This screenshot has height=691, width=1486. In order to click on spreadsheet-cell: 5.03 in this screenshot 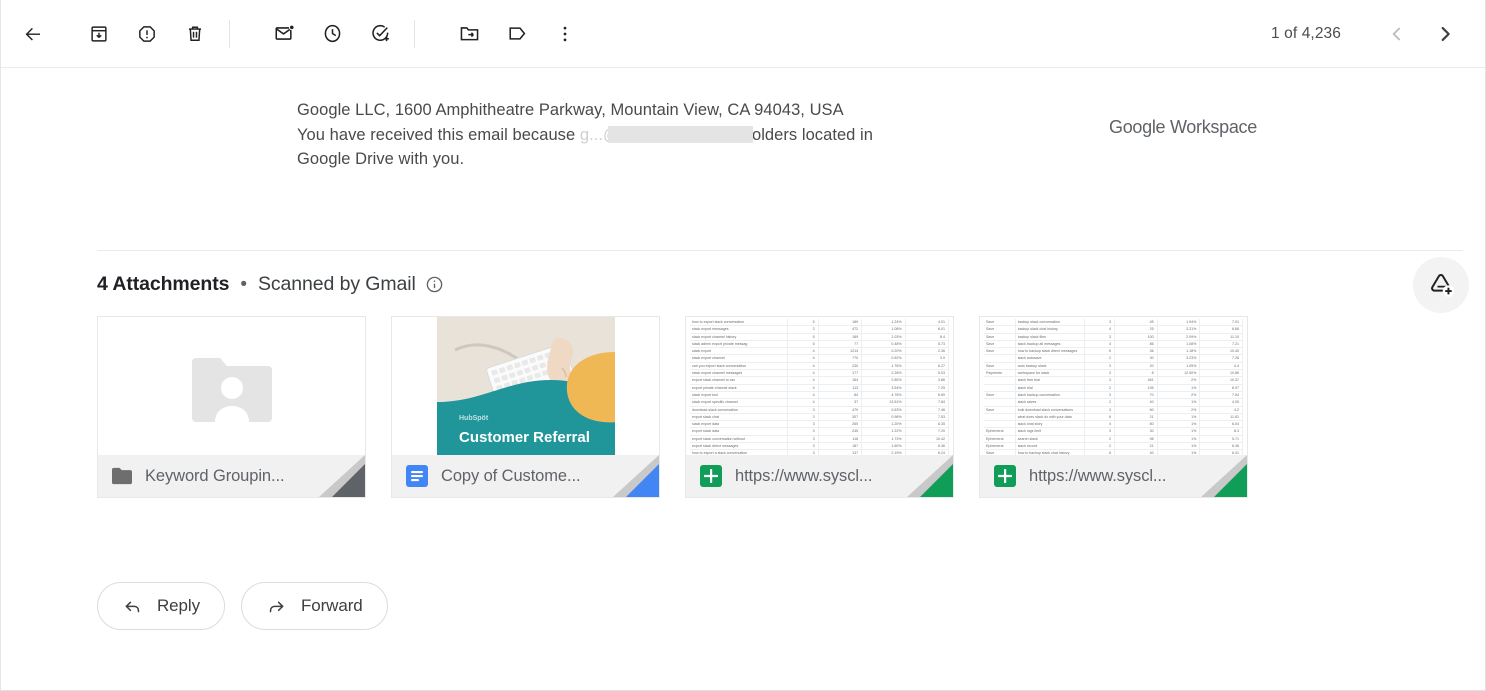, I will do `click(927, 373)`.